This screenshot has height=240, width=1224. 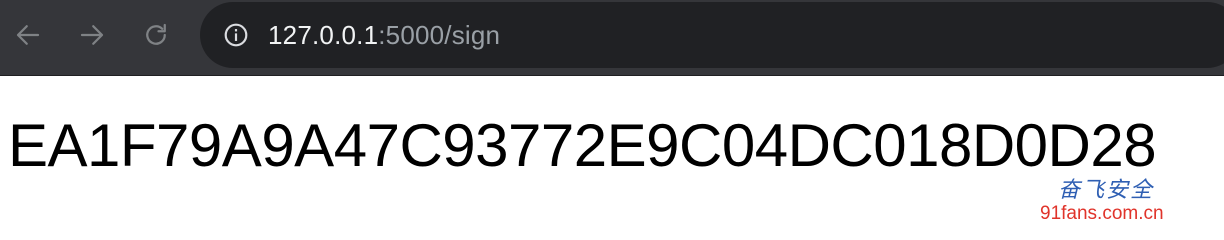 I want to click on reload-button, so click(x=156, y=35).